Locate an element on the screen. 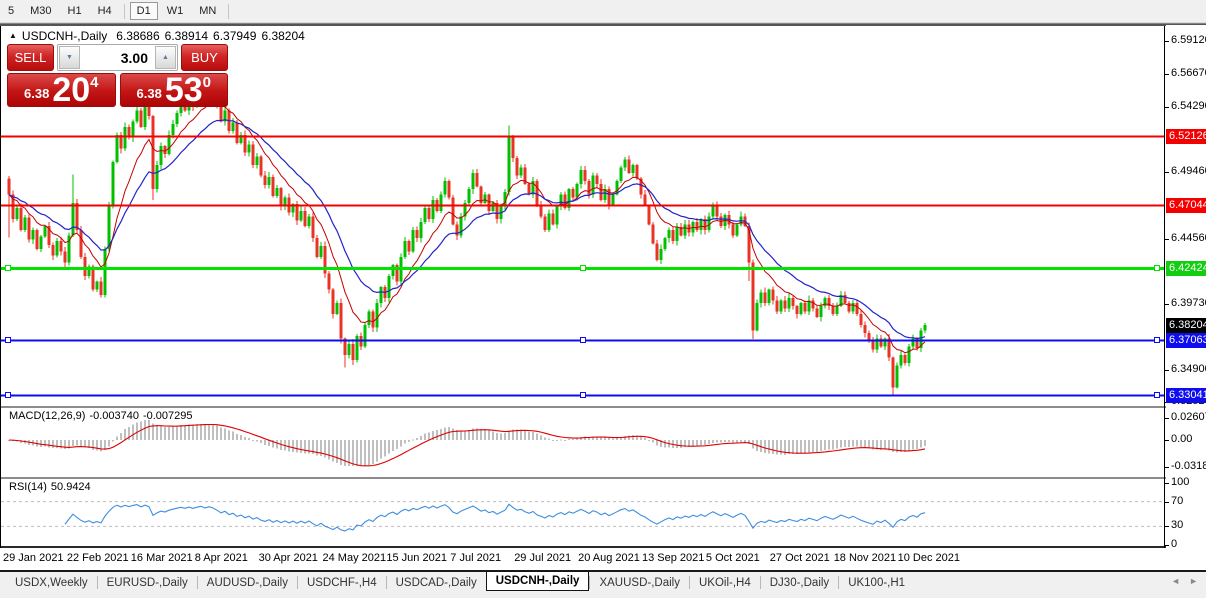  macd-histogram is located at coordinates (467, 442).